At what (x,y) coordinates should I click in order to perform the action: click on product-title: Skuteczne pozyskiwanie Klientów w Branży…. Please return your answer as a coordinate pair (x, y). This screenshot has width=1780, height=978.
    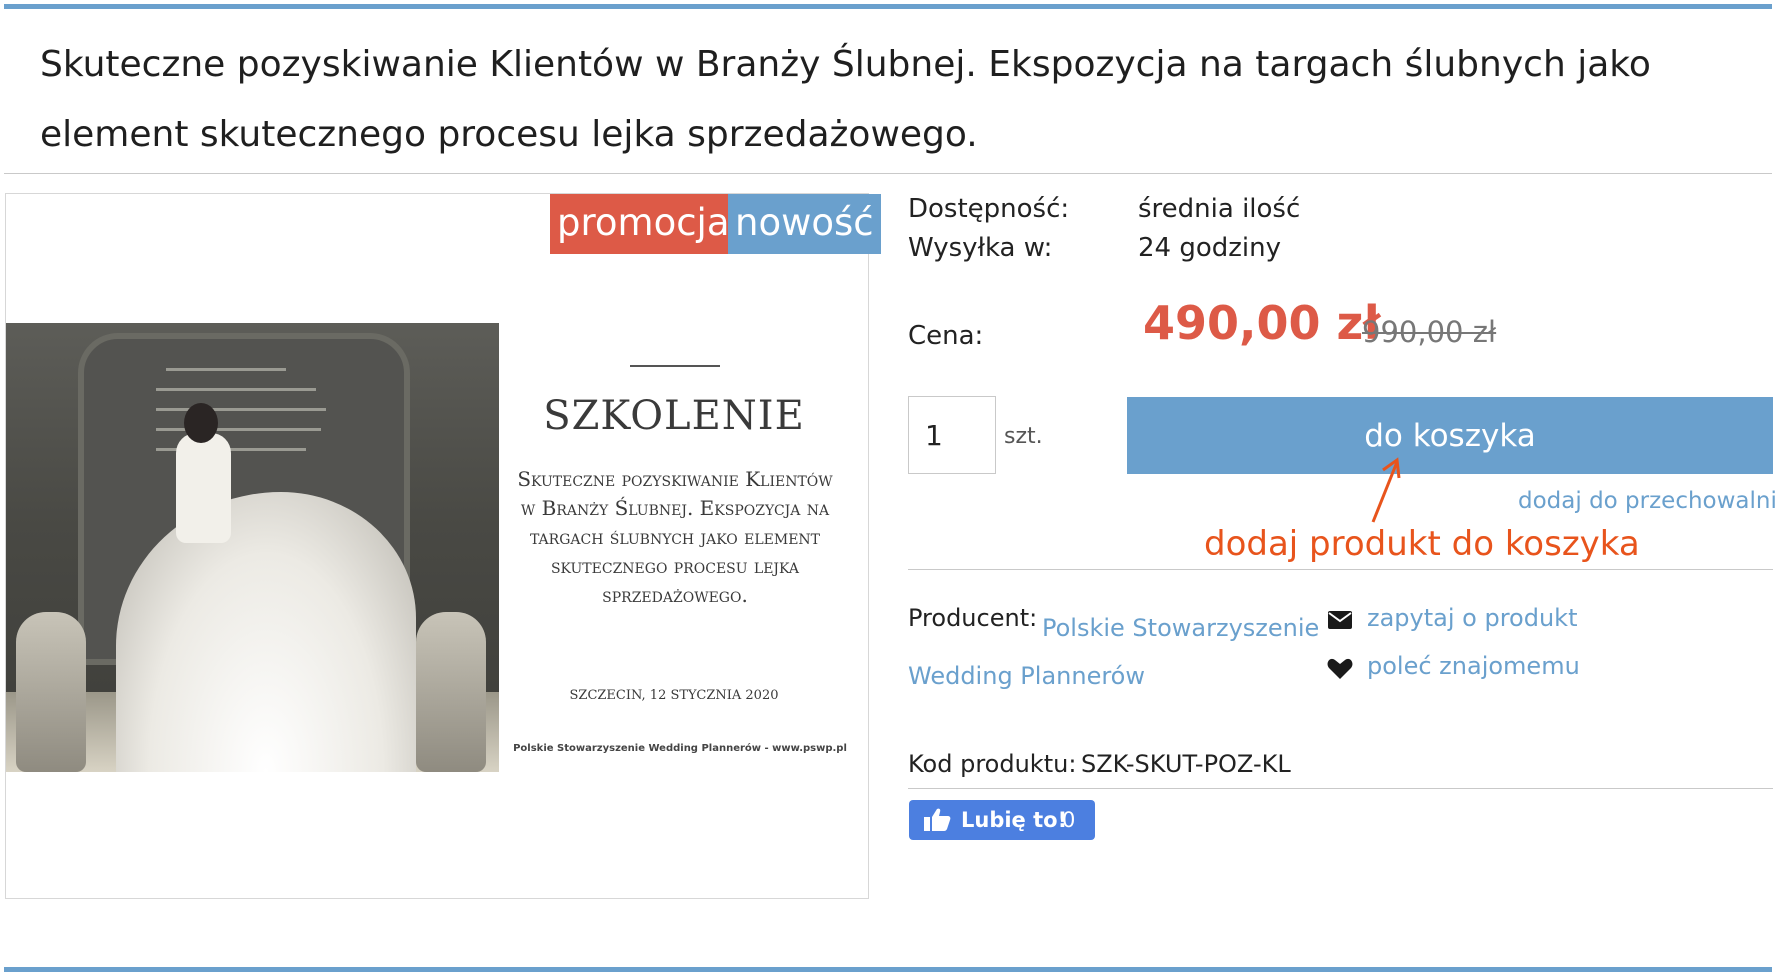
    Looking at the image, I should click on (845, 99).